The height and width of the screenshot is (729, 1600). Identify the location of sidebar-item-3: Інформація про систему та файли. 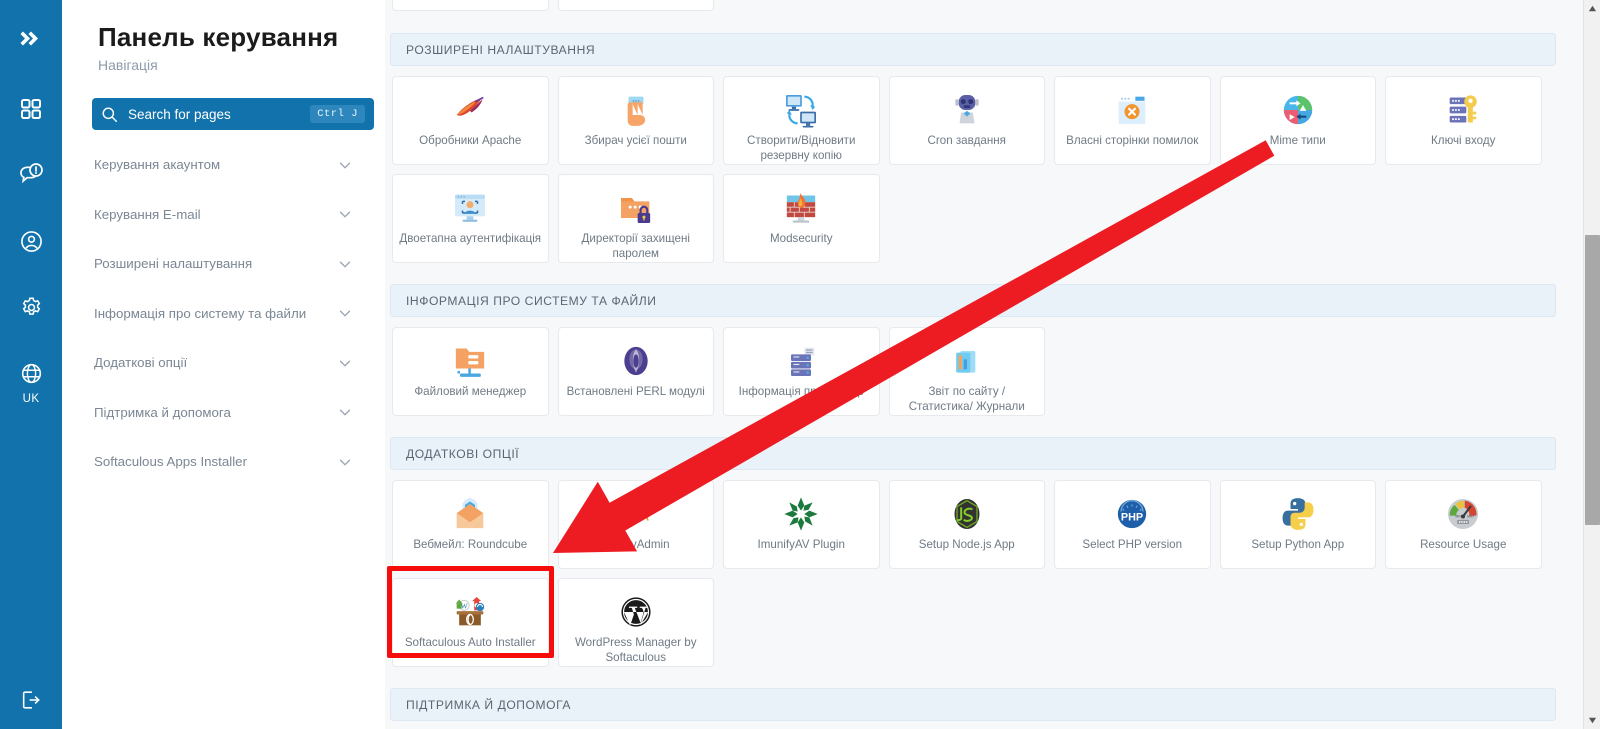
(223, 314).